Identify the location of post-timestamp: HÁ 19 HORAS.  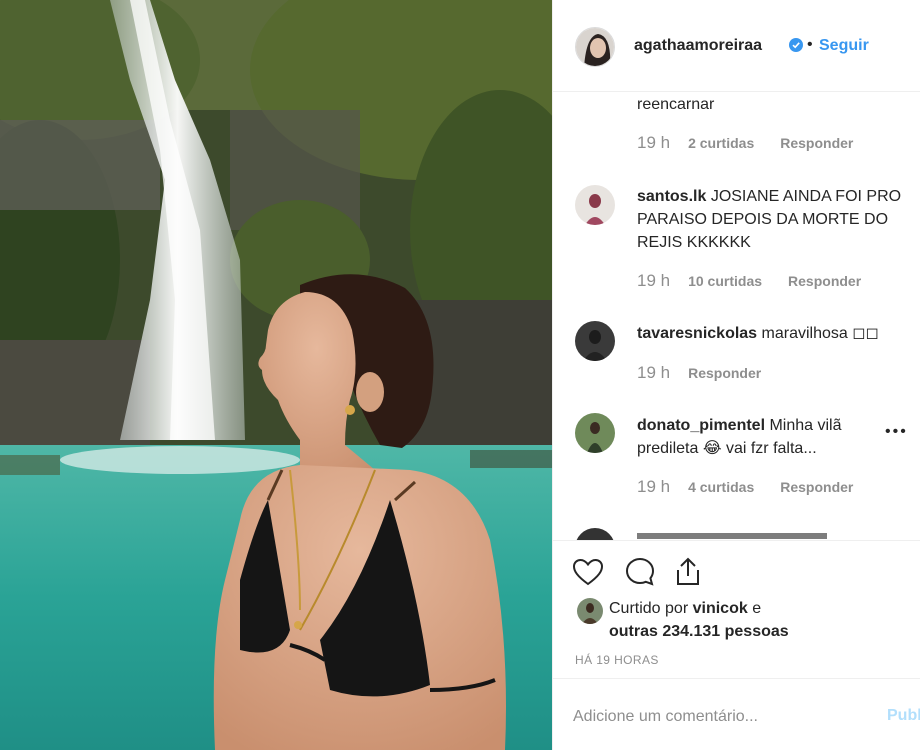
(617, 660).